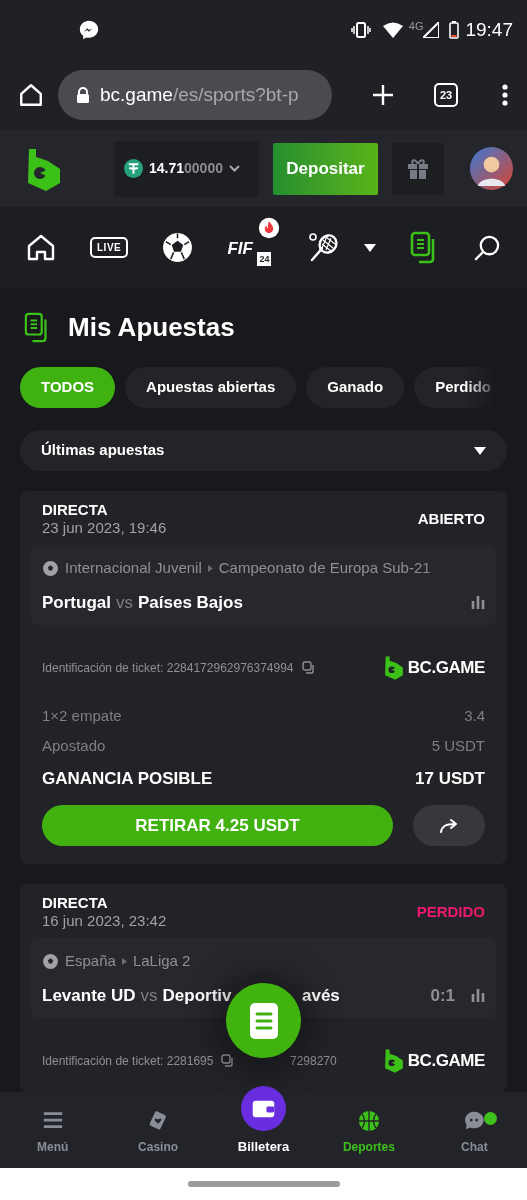 The width and height of the screenshot is (527, 1200). What do you see at coordinates (446, 95) in the screenshot?
I see `tab-count-button: 23` at bounding box center [446, 95].